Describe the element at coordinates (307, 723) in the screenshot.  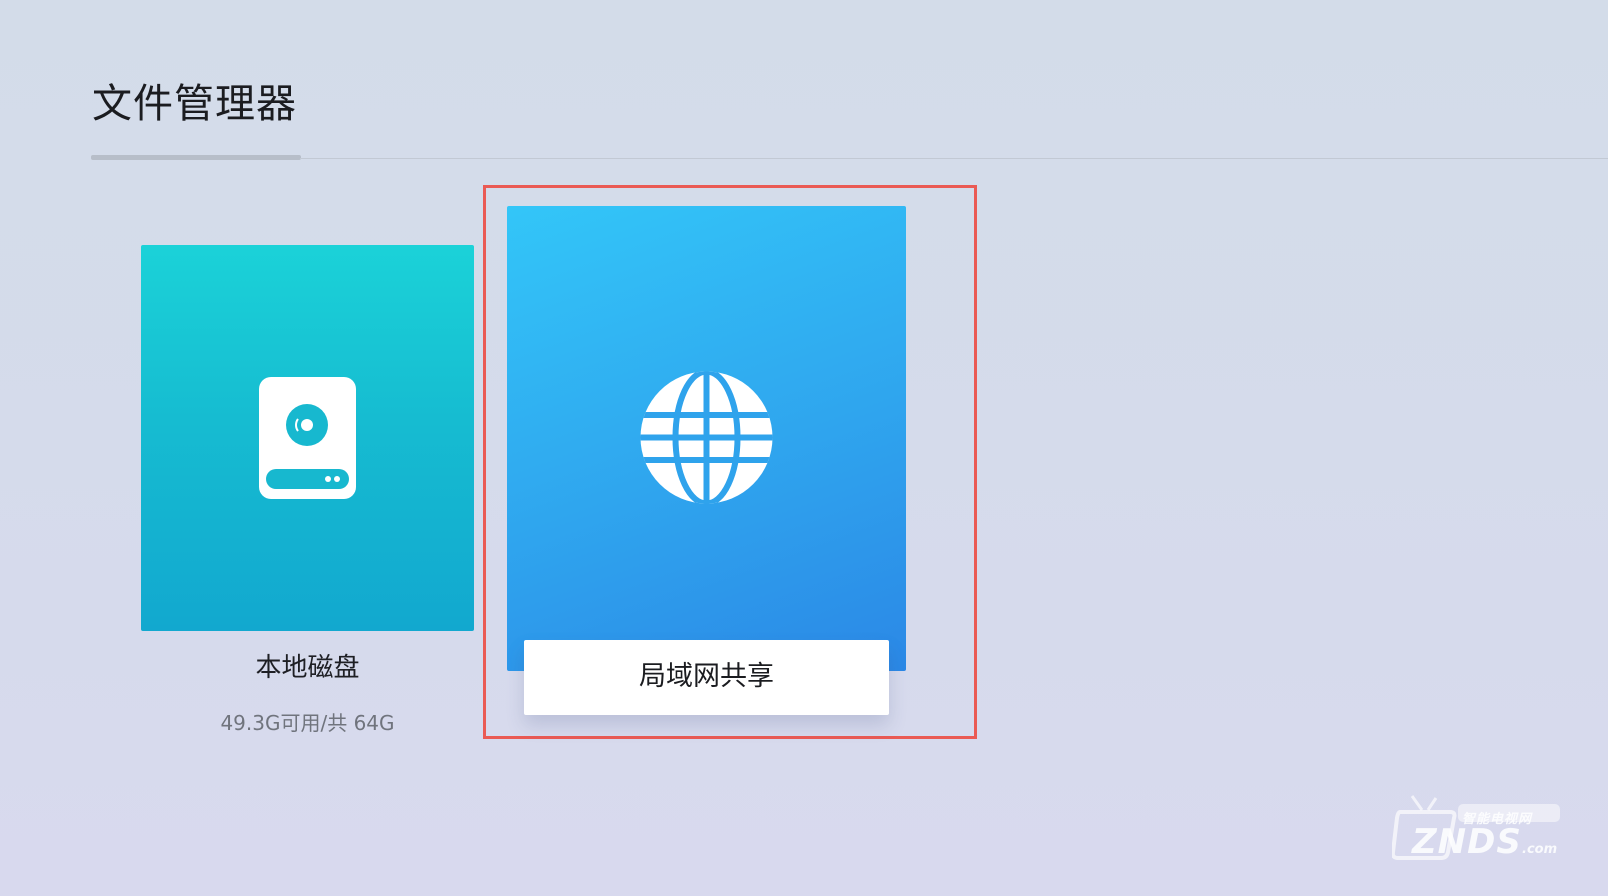
I see `local-disk-storage: 49.3G可用/共 64G` at that location.